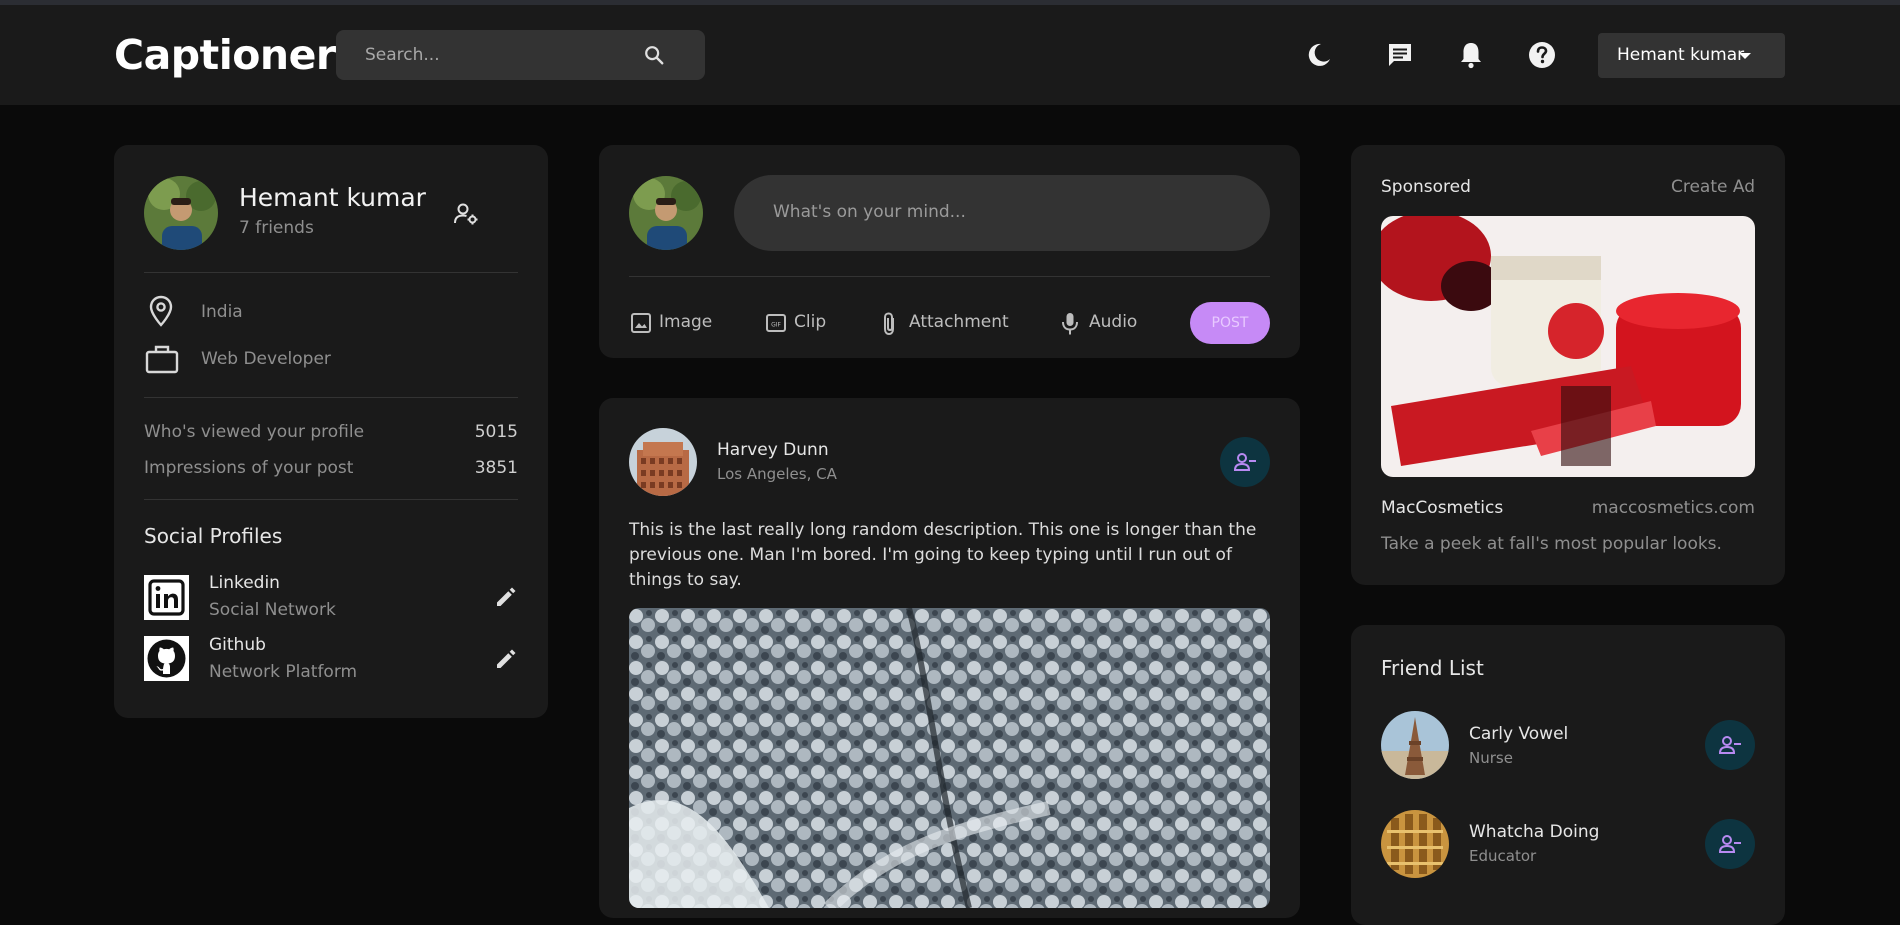 The width and height of the screenshot is (1900, 925). Describe the element at coordinates (1426, 187) in the screenshot. I see `sponsored-title: Sponsored` at that location.